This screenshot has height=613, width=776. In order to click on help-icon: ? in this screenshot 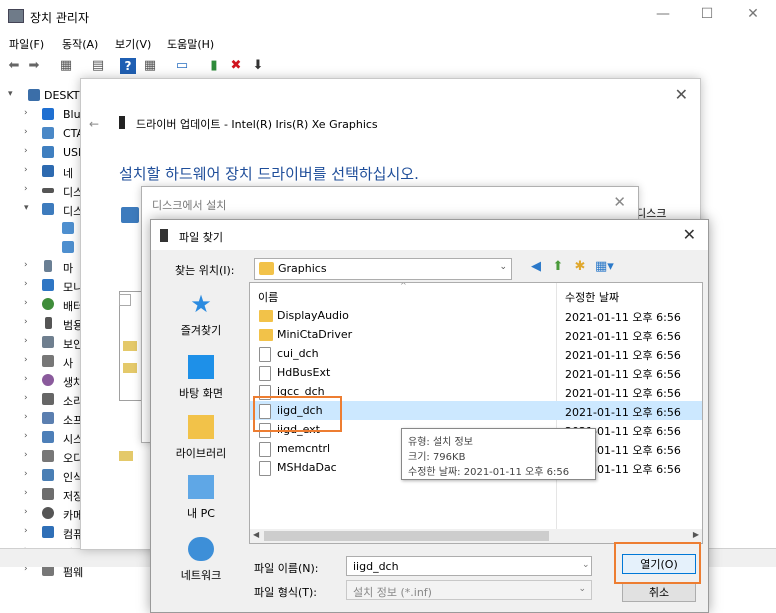, I will do `click(128, 66)`.